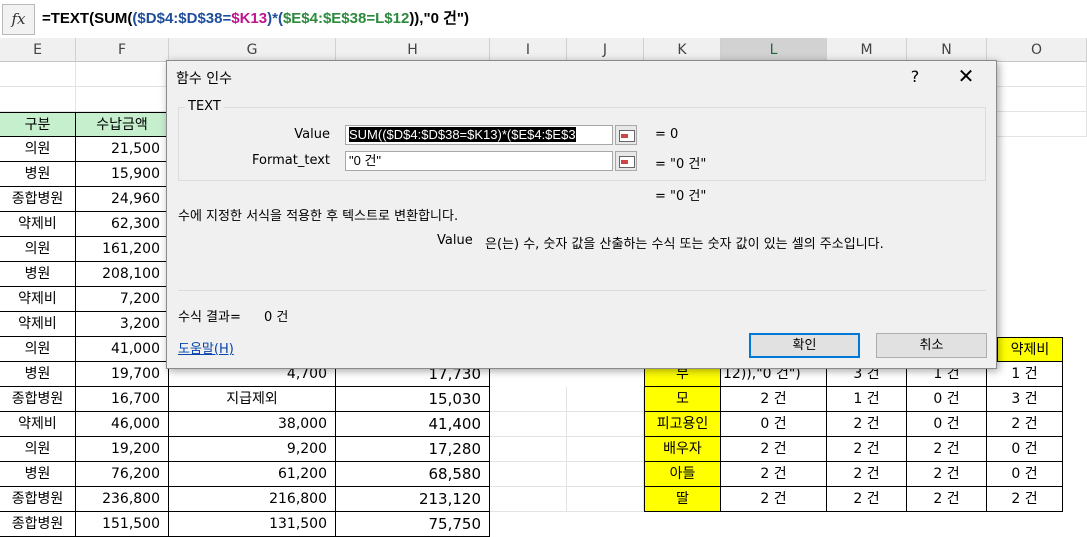 This screenshot has width=1087, height=537. I want to click on column-header-n: N, so click(947, 50).